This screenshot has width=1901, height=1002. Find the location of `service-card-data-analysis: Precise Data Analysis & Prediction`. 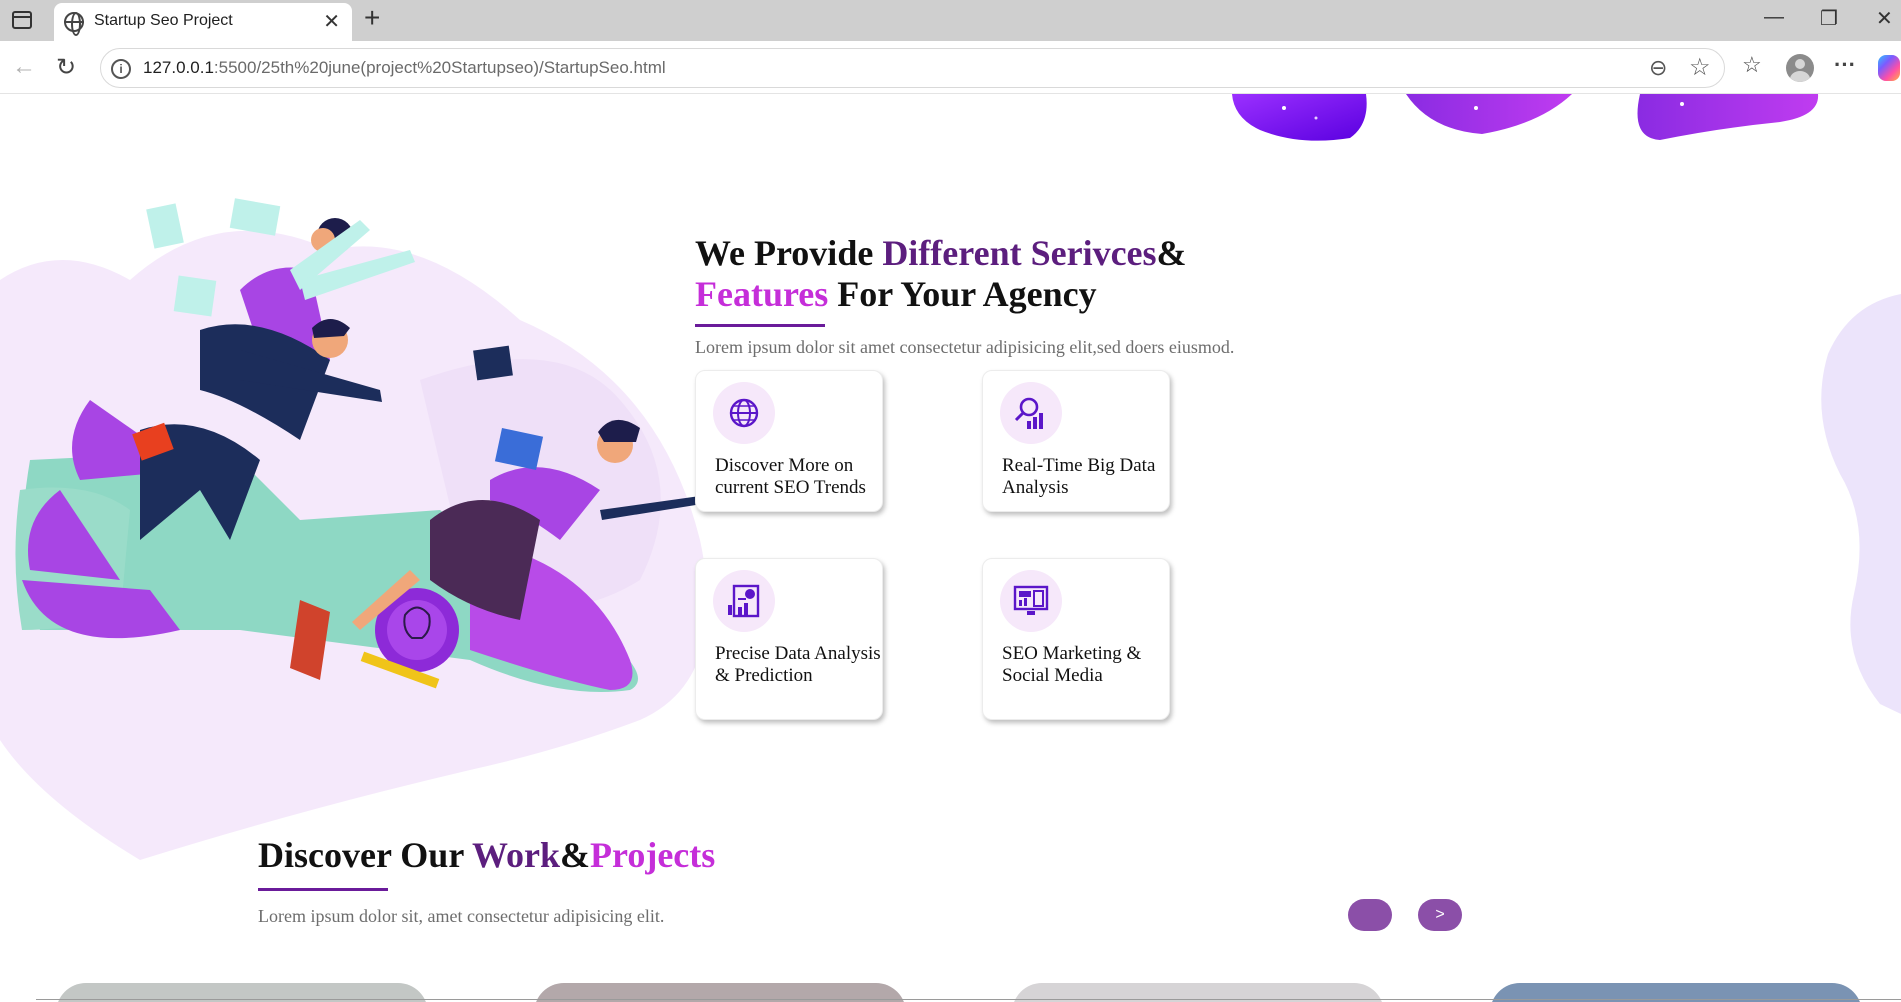

service-card-data-analysis: Precise Data Analysis & Prediction is located at coordinates (789, 639).